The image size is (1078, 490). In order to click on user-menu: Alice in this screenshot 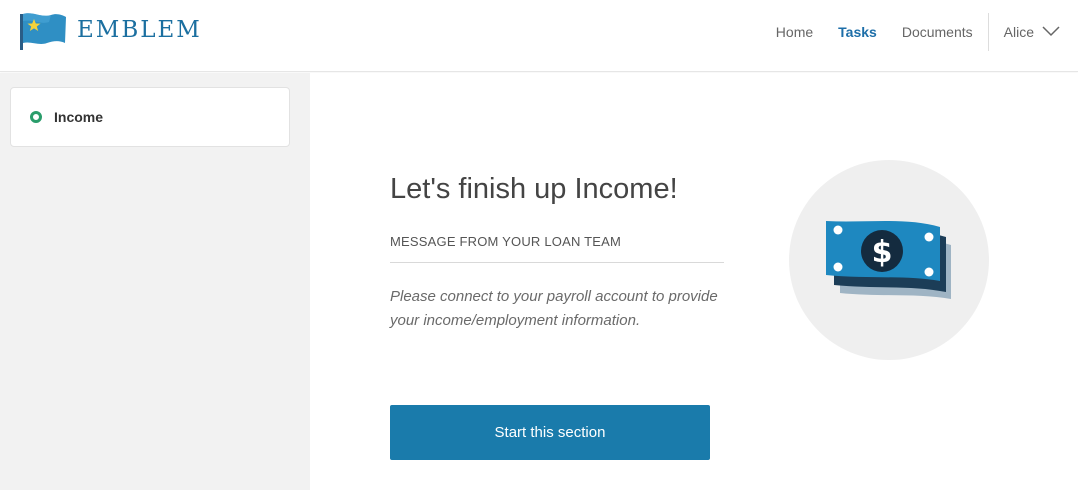, I will do `click(1032, 32)`.